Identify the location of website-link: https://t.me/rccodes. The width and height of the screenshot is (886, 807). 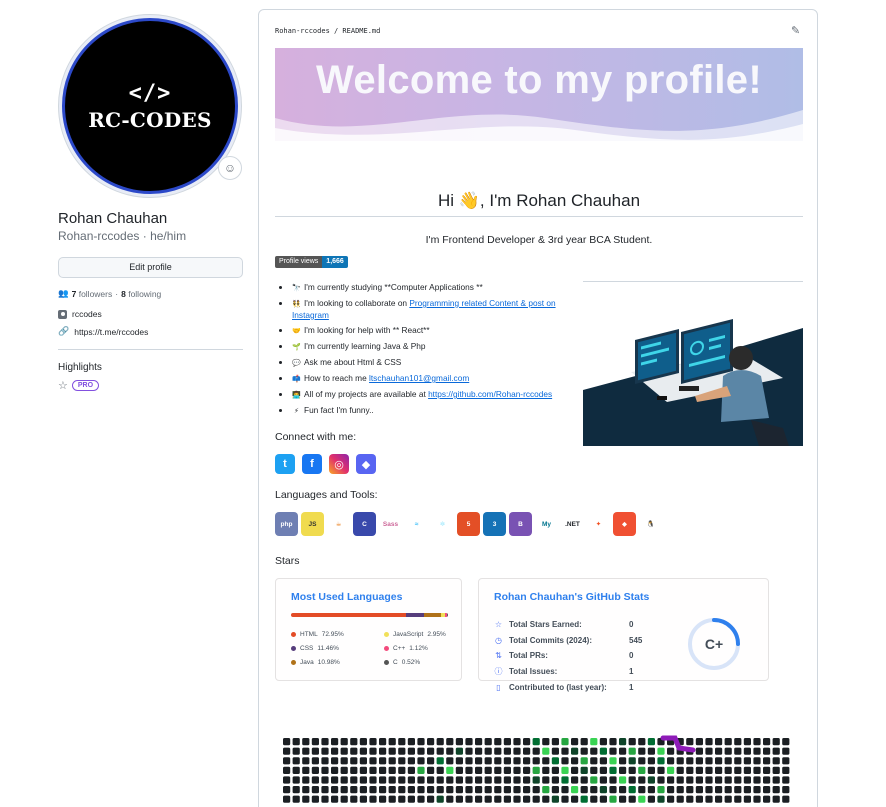
(111, 332).